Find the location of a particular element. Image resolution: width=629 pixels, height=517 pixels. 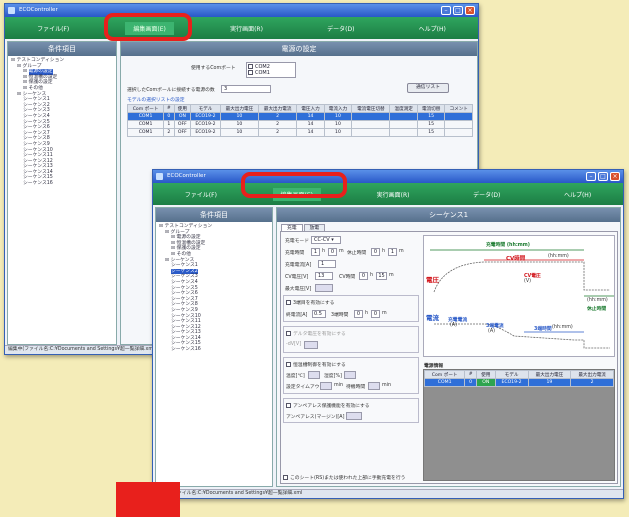

charge-time-min: 0 is located at coordinates (332, 252).